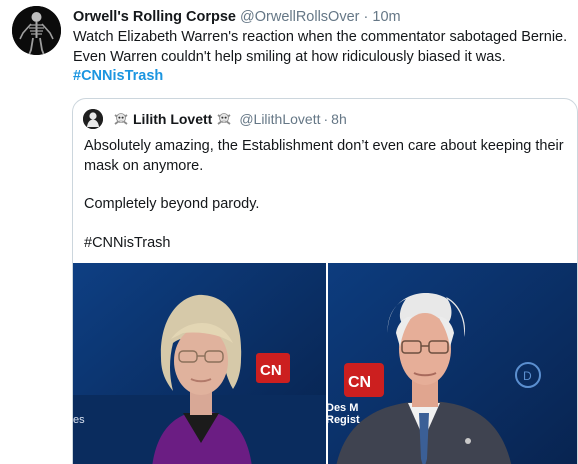 This screenshot has width=578, height=464. I want to click on author-handle: @OrwellRollsOver, so click(299, 17).